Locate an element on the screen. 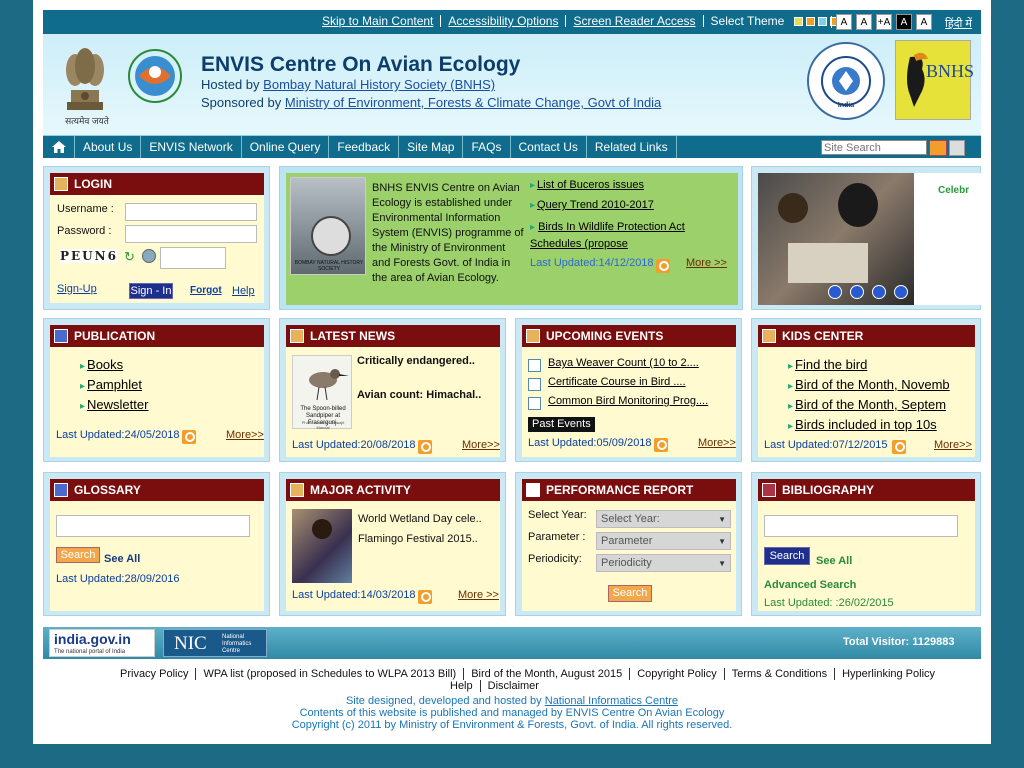  captcha-field is located at coordinates (193, 258).